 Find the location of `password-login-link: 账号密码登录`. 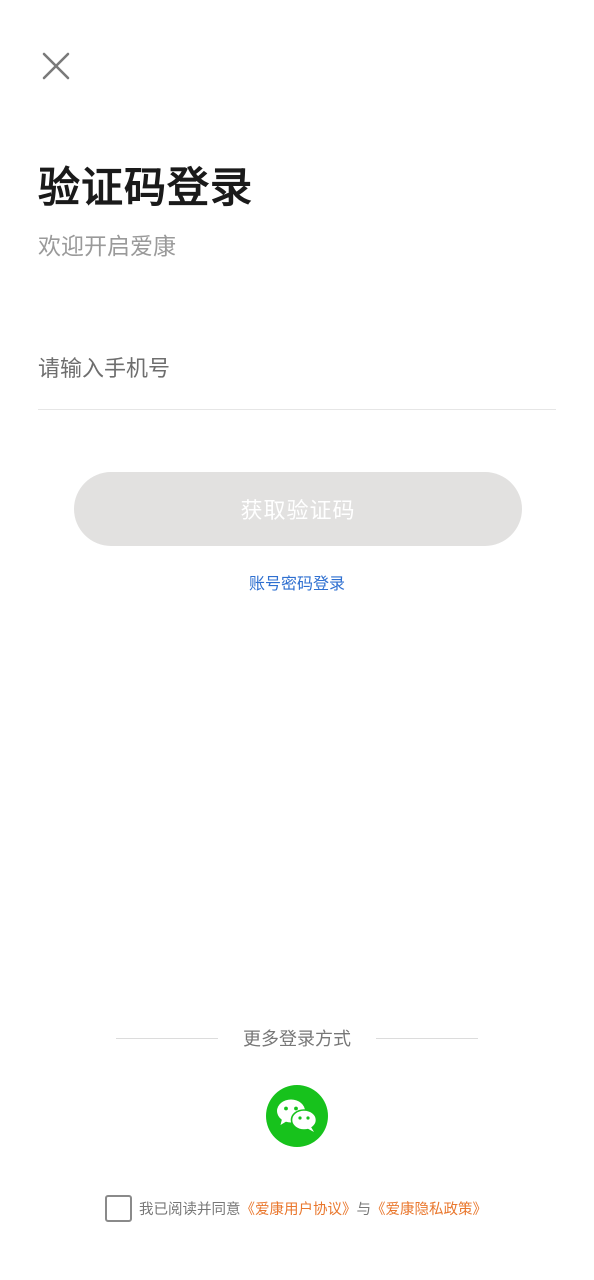

password-login-link: 账号密码登录 is located at coordinates (297, 582).